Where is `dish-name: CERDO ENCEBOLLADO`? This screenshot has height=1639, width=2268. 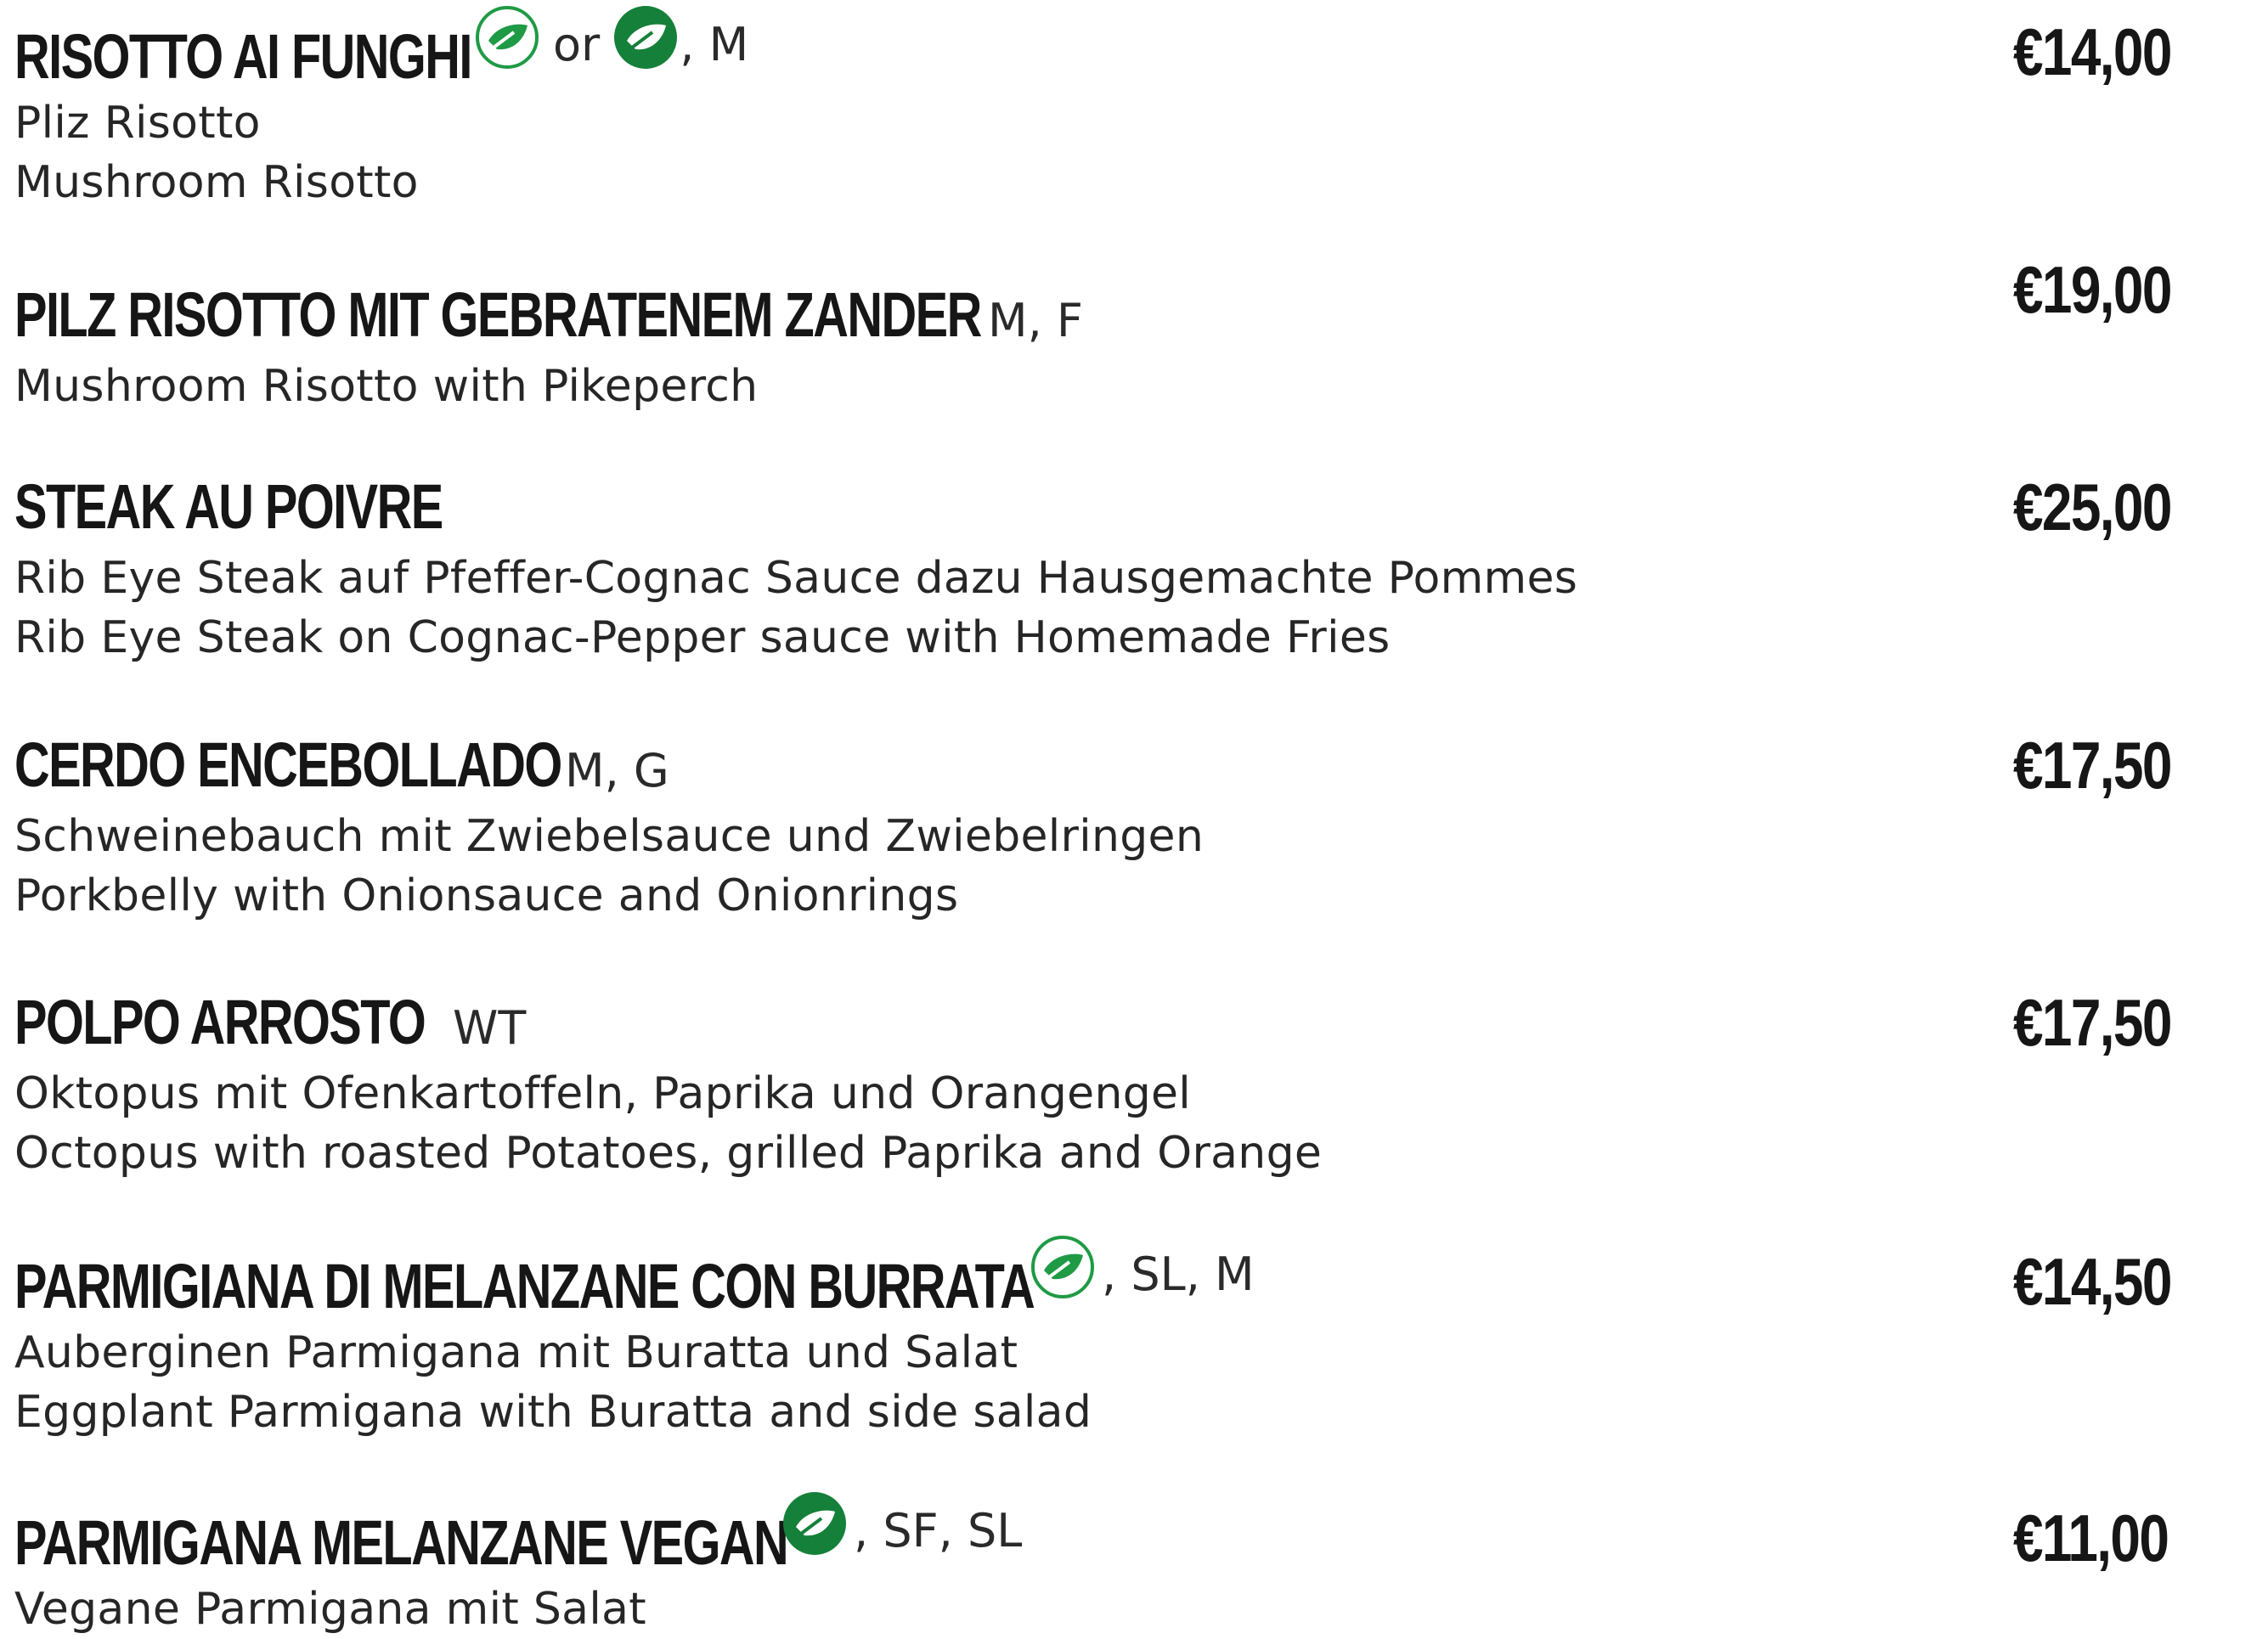
dish-name: CERDO ENCEBOLLADO is located at coordinates (288, 764).